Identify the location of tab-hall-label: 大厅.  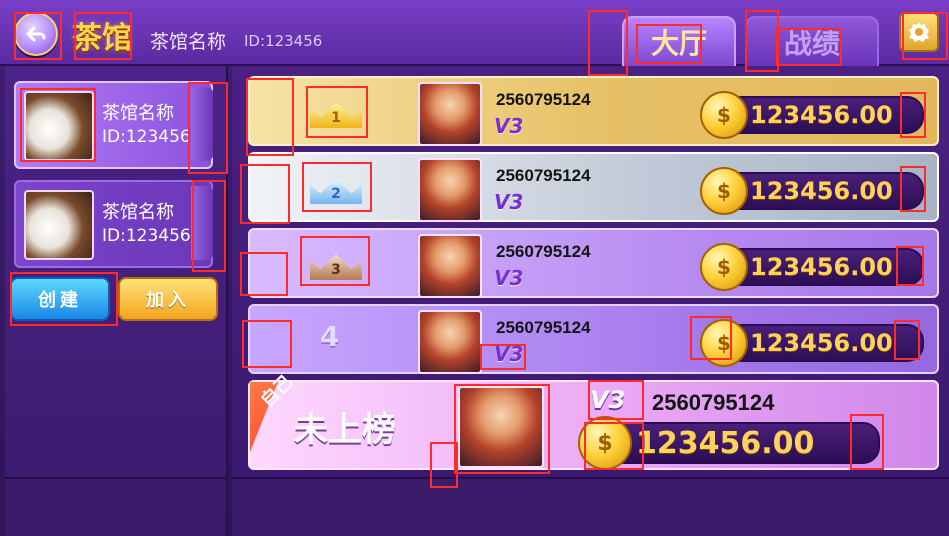
(678, 43).